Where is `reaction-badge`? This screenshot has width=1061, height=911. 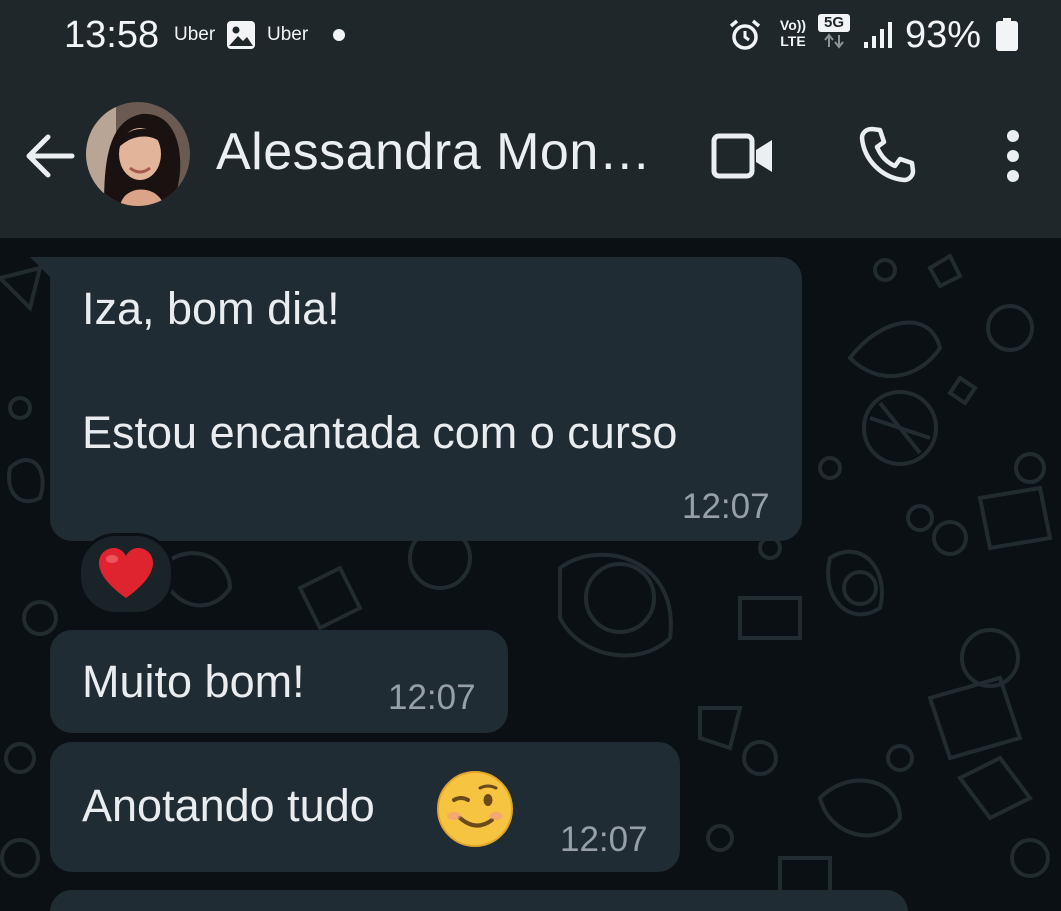
reaction-badge is located at coordinates (126, 574).